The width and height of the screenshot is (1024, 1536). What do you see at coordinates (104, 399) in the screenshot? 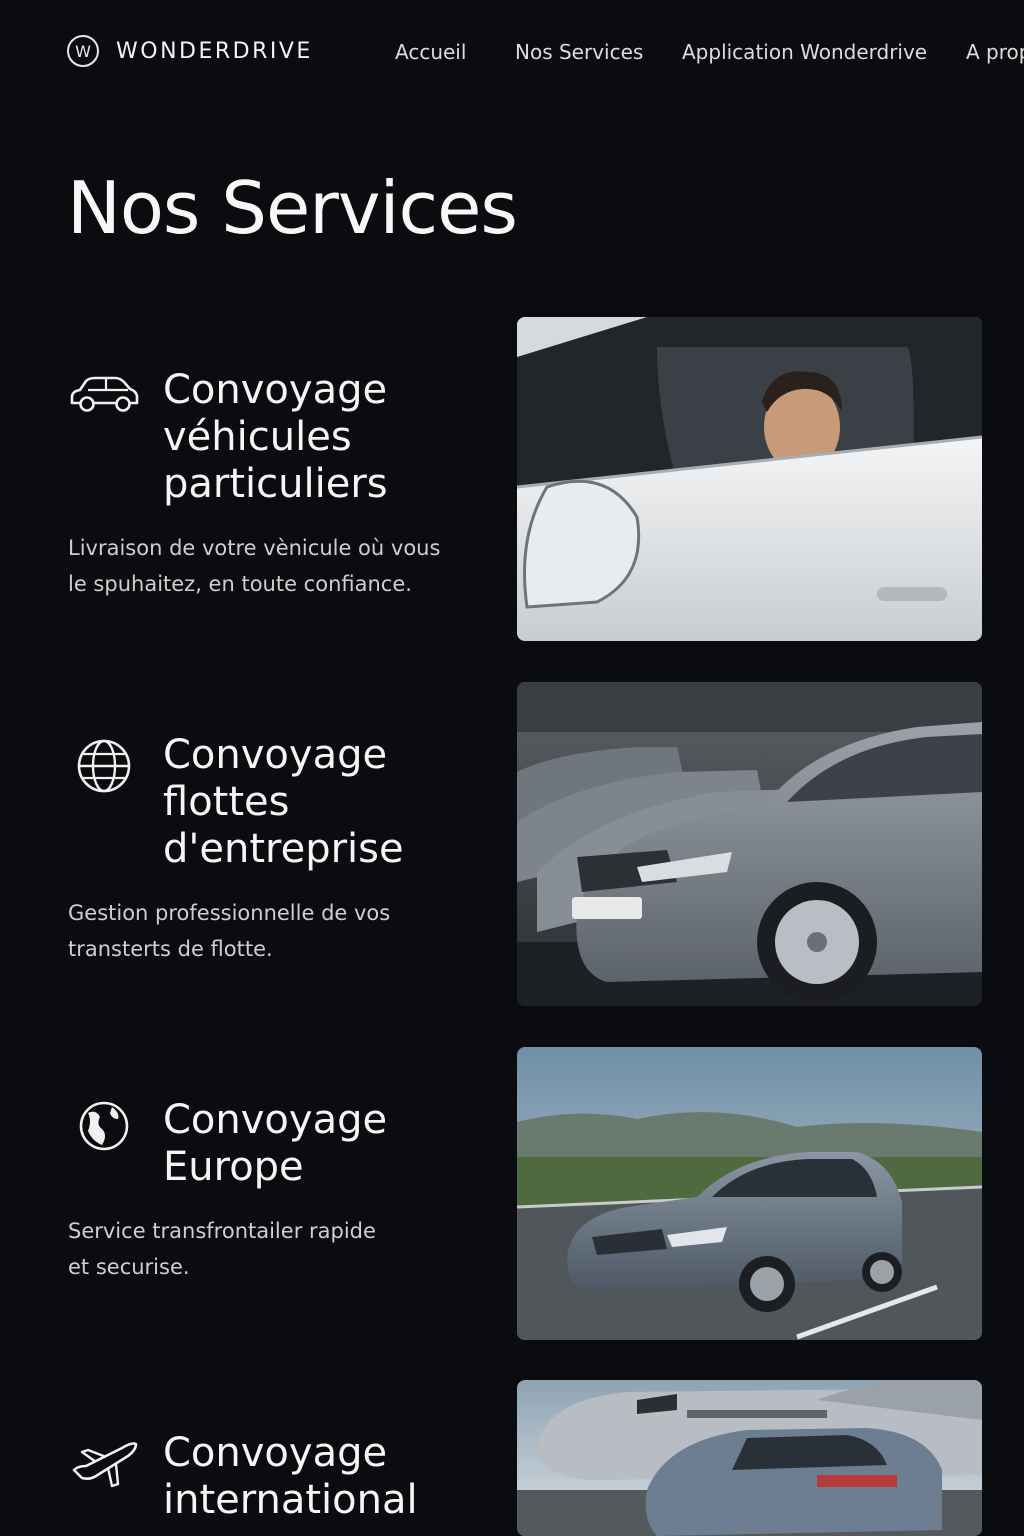
I see `car-icon` at bounding box center [104, 399].